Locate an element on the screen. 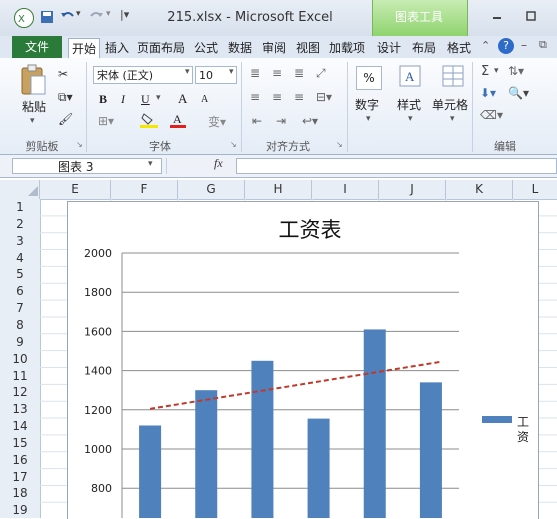  align-left-icon: ≡ is located at coordinates (255, 97).